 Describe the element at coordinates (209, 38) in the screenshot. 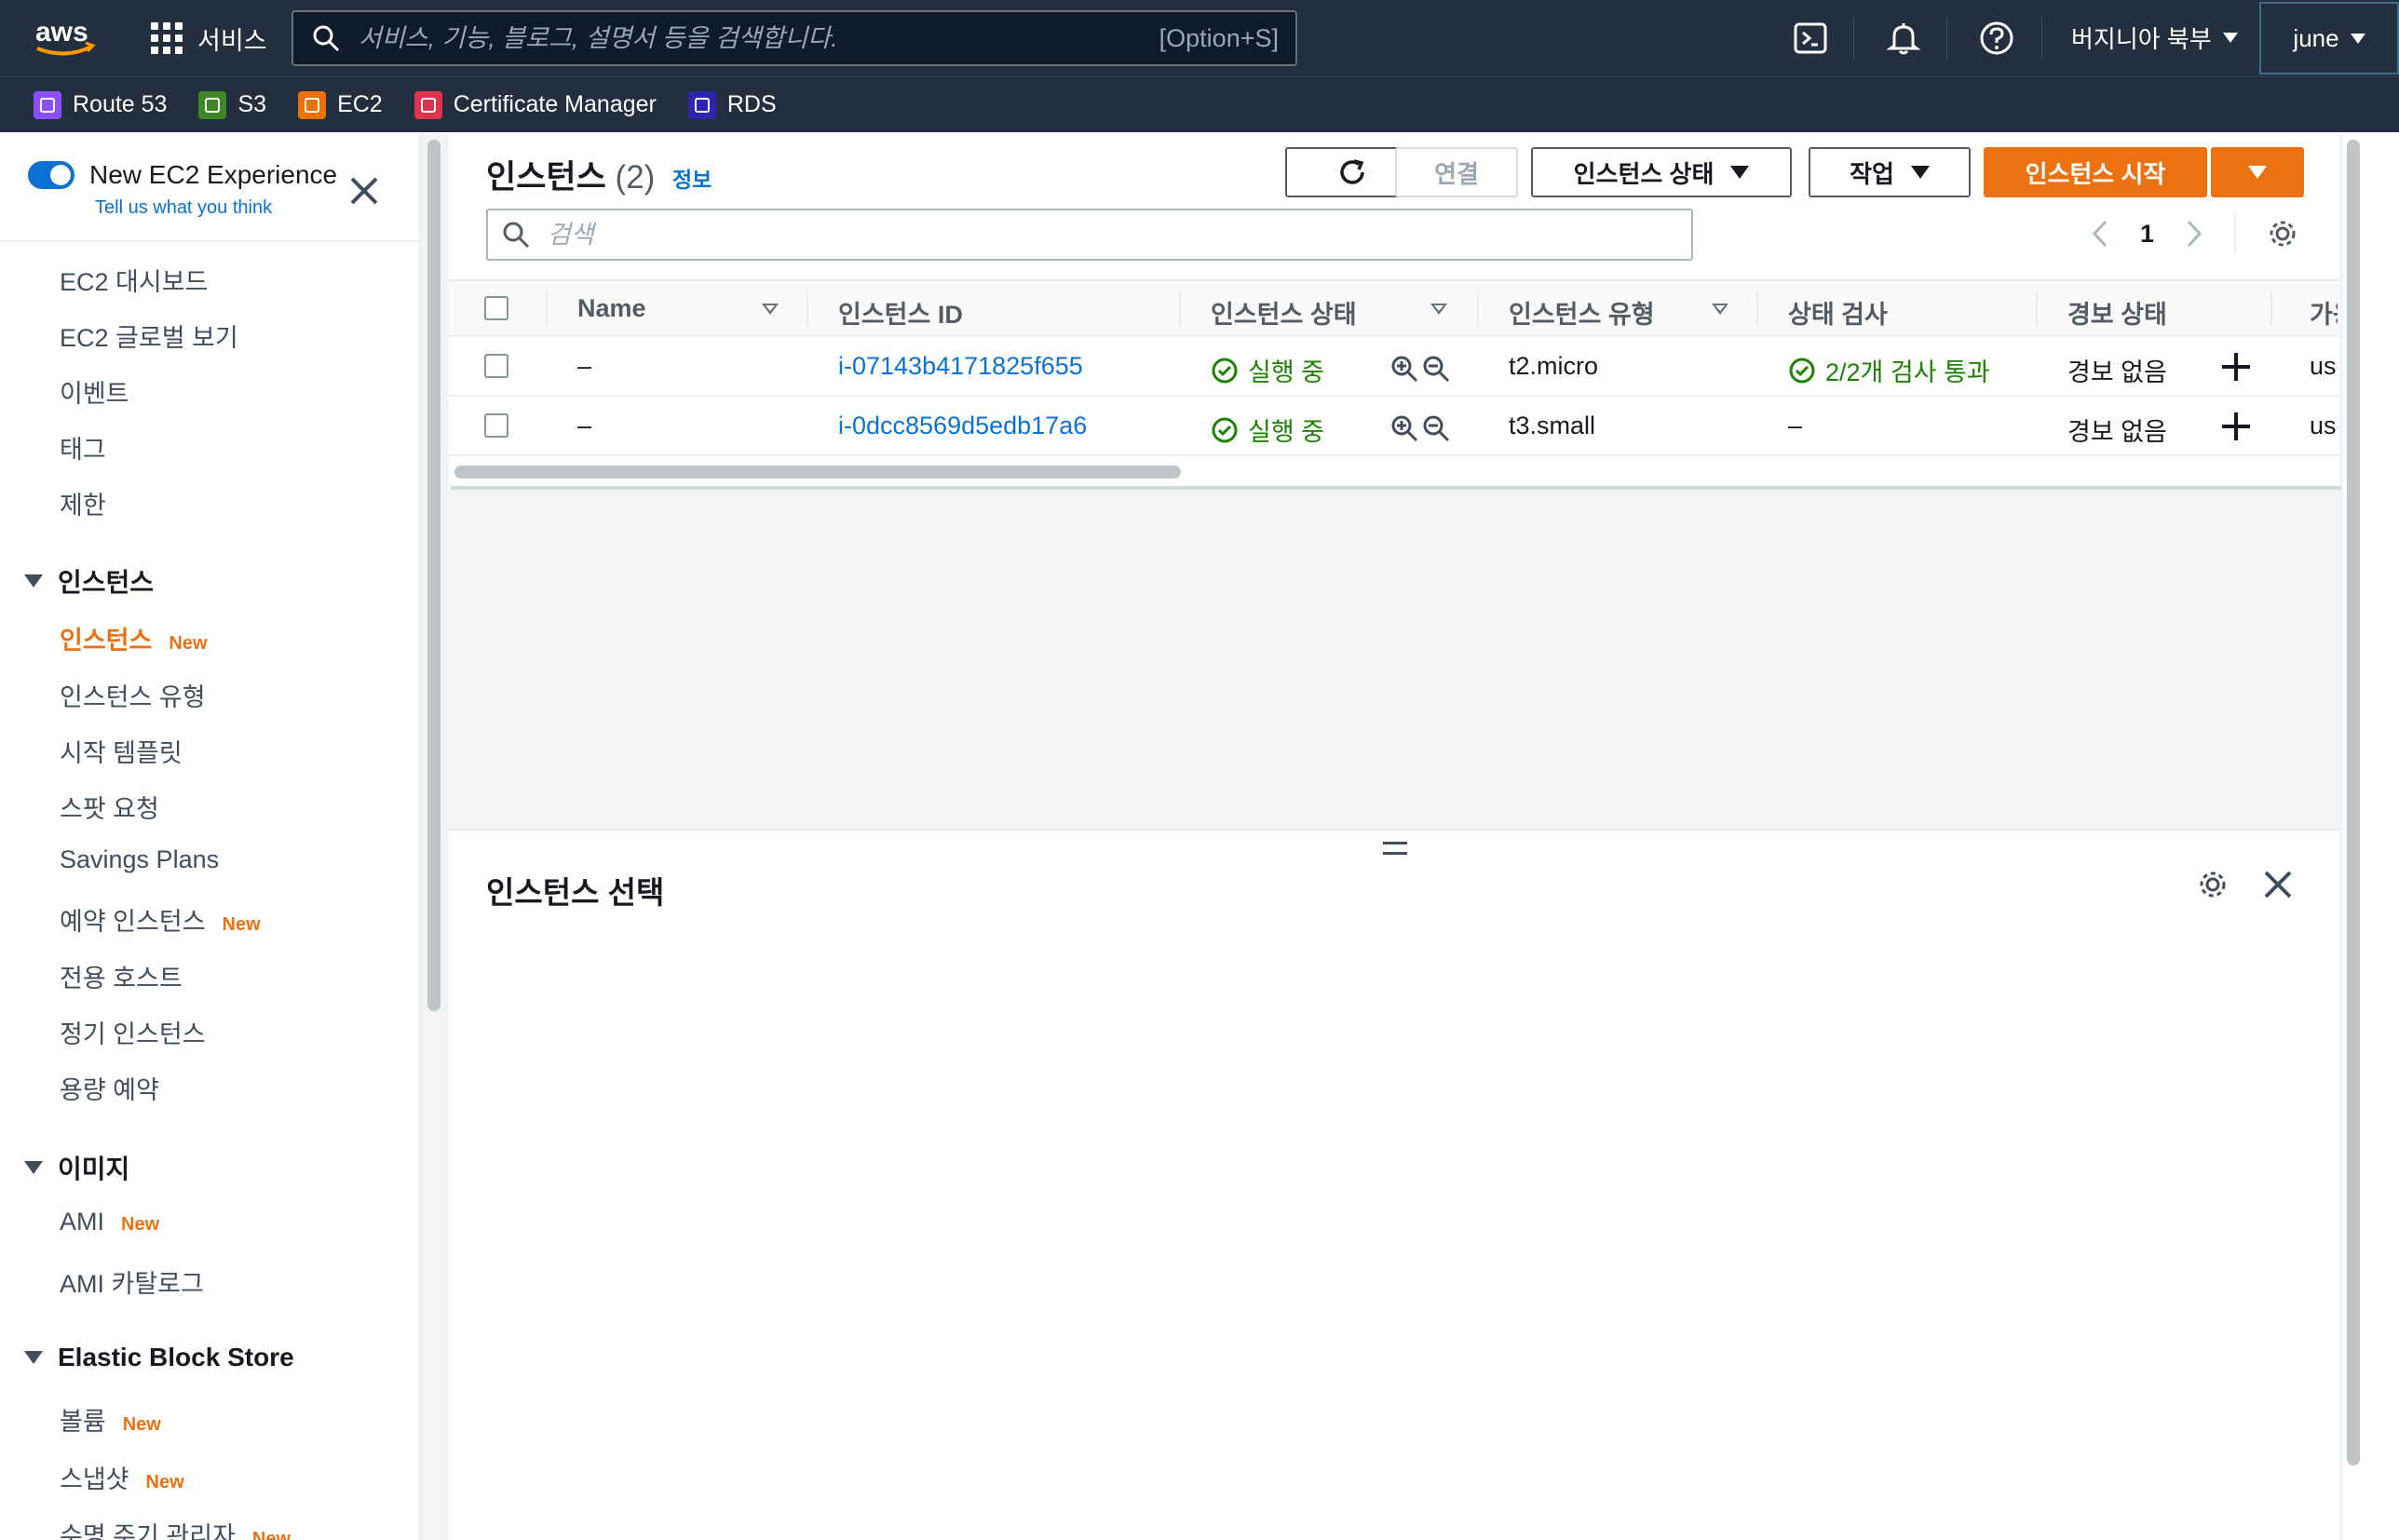

I see `services-menu-button: 서비스` at that location.